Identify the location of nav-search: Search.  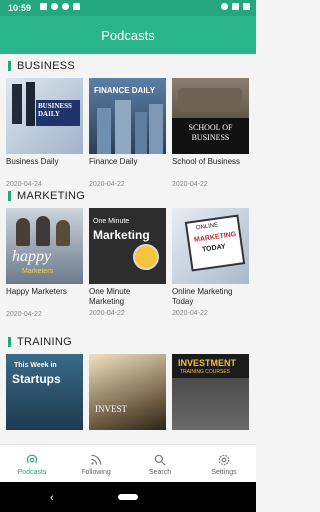
(160, 464).